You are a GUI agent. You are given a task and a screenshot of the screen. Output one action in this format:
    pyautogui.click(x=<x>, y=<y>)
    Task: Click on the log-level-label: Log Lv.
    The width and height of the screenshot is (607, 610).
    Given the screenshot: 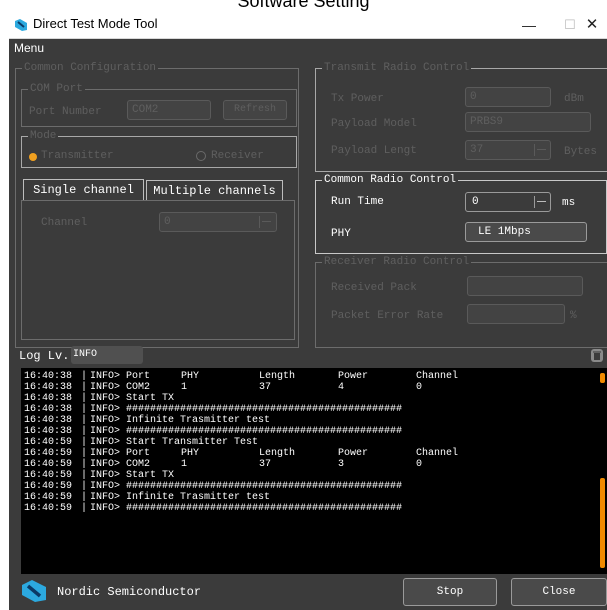 What is the action you would take?
    pyautogui.click(x=44, y=356)
    